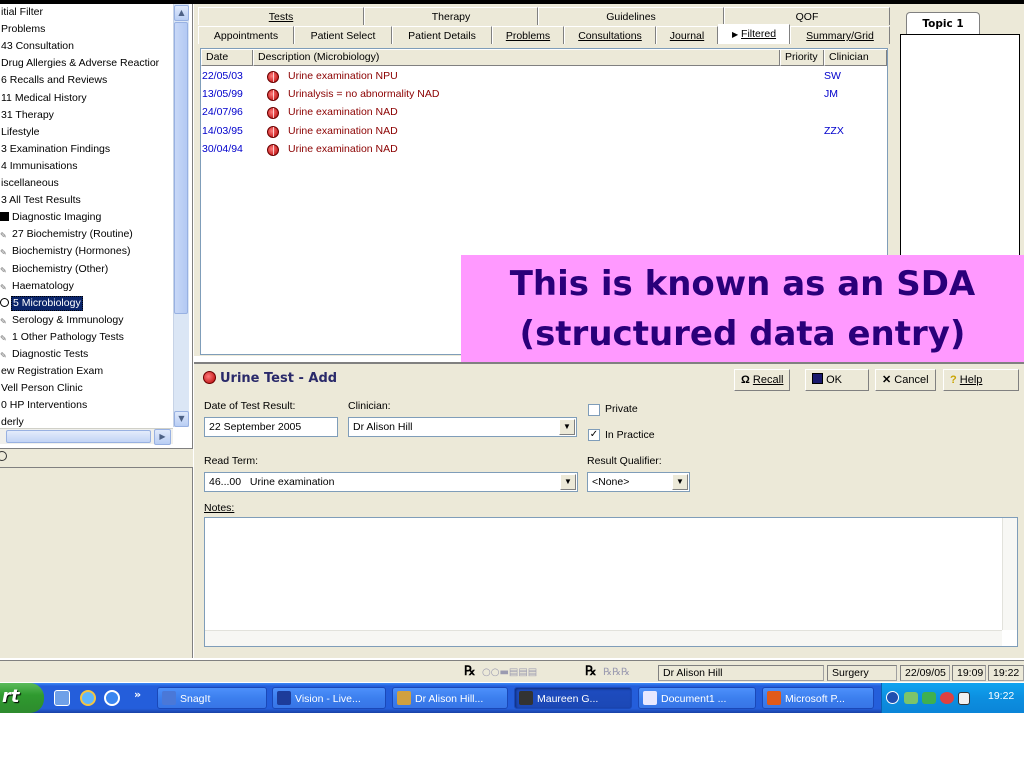 This screenshot has width=1024, height=768. Describe the element at coordinates (52, 371) in the screenshot. I see `tree-item: ew Registration Exam` at that location.